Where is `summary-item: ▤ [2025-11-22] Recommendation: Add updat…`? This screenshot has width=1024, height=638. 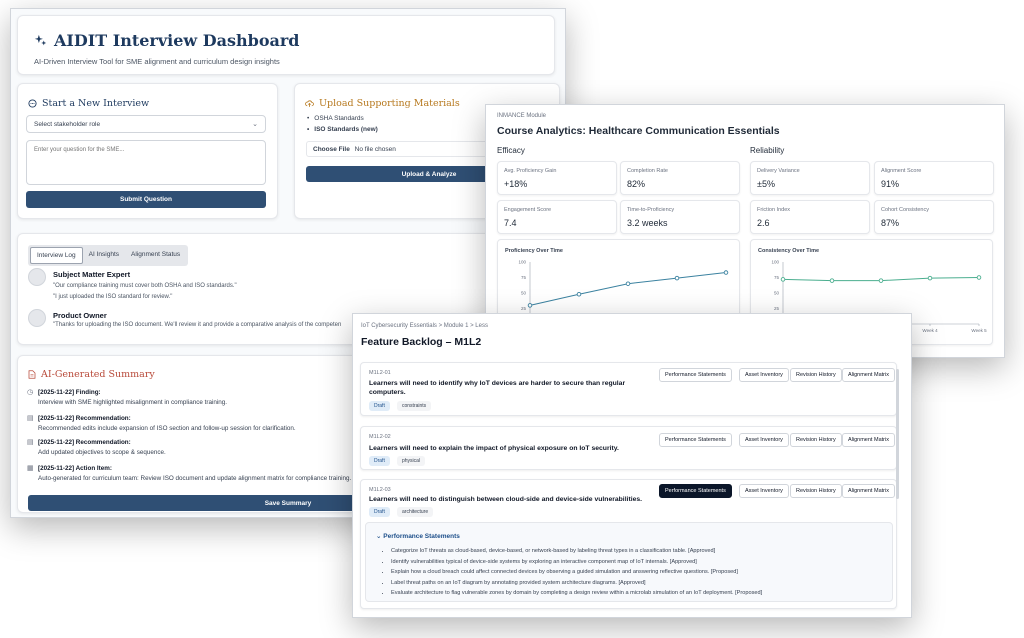
summary-item: ▤ [2025-11-22] Recommendation: Add updat… is located at coordinates (96, 447).